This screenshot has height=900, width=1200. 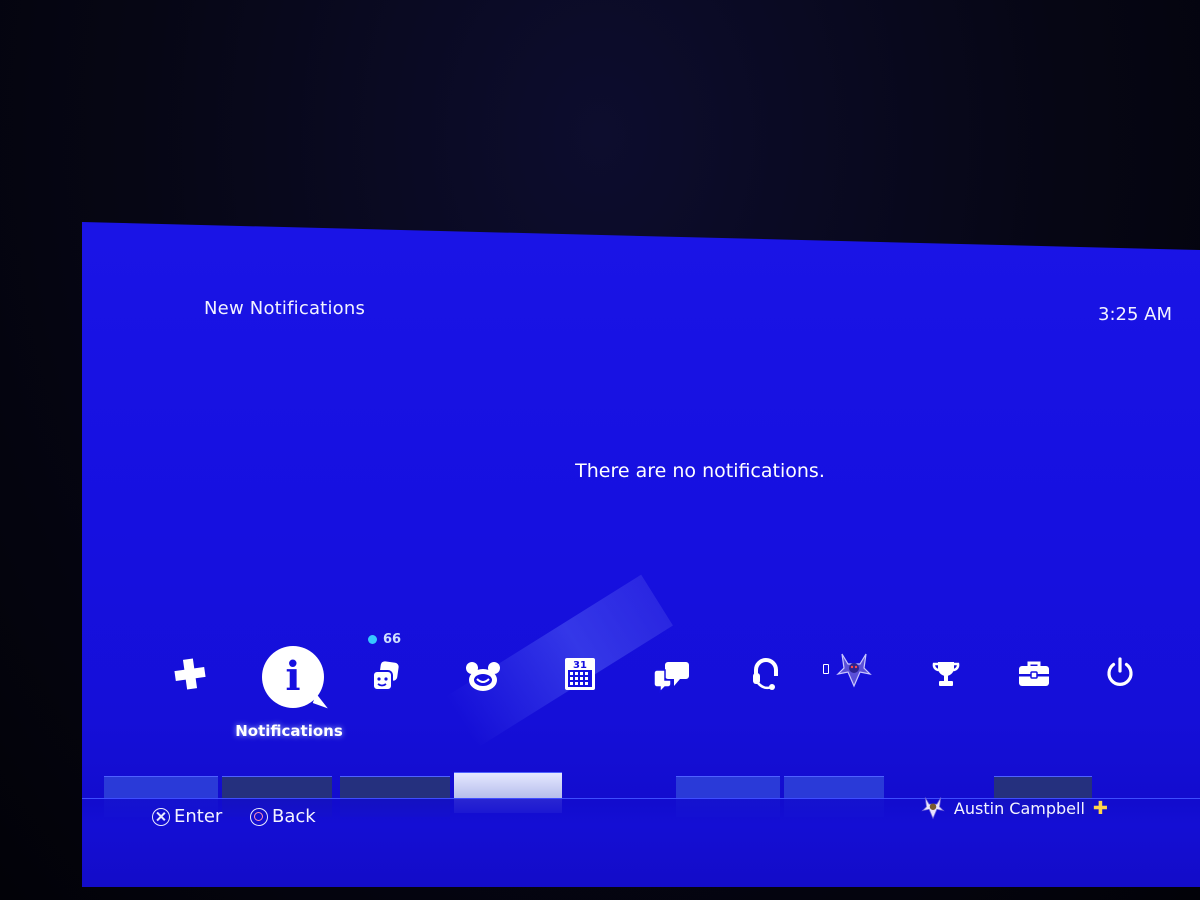 I want to click on party-icon, so click(x=483, y=676).